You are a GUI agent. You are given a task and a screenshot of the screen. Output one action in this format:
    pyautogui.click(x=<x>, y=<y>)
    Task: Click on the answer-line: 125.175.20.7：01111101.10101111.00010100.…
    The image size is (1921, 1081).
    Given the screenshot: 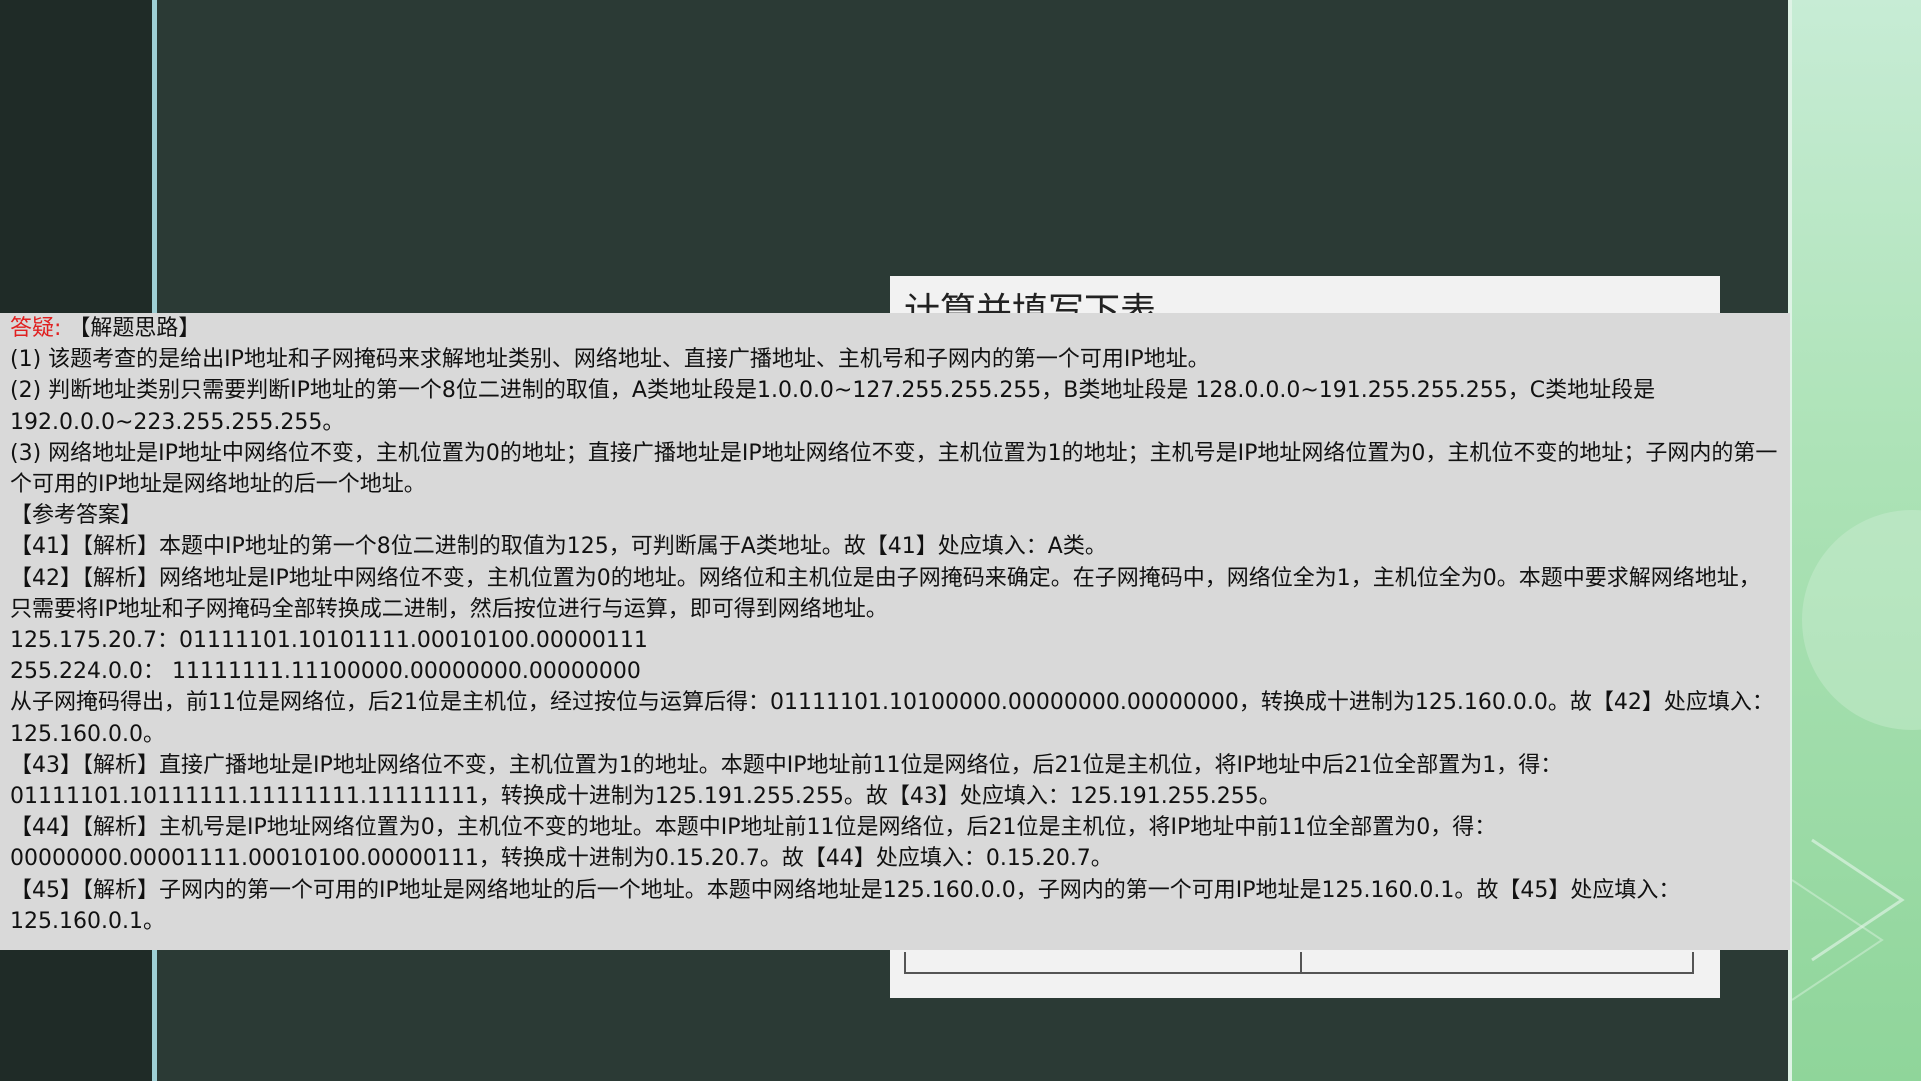 What is the action you would take?
    pyautogui.click(x=329, y=641)
    